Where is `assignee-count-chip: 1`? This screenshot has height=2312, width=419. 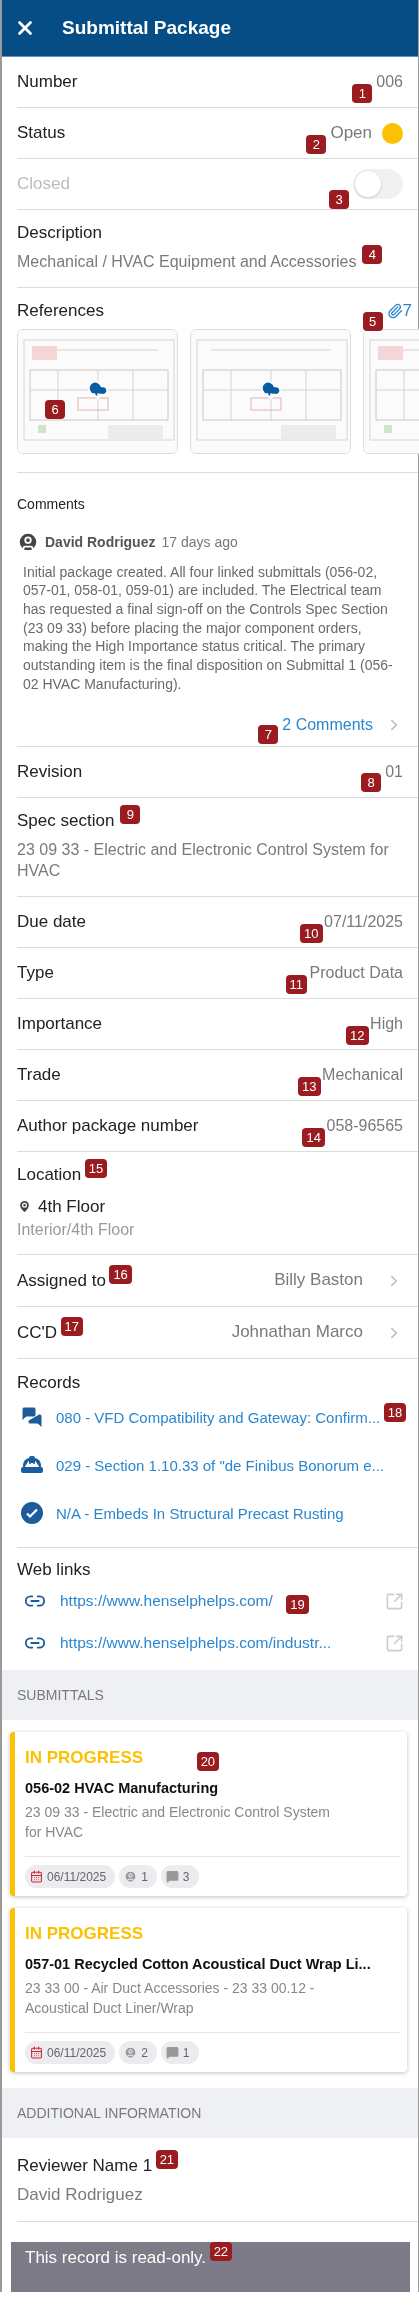 assignee-count-chip: 1 is located at coordinates (138, 1877).